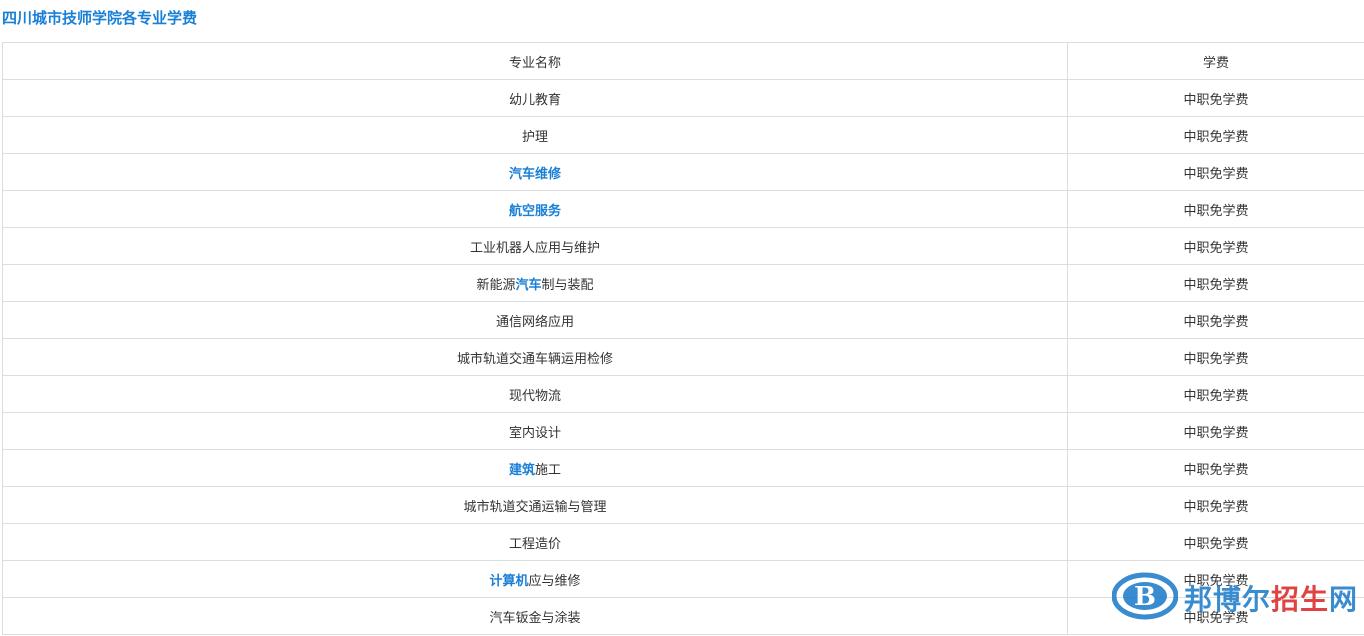 Image resolution: width=1364 pixels, height=636 pixels. I want to click on major-name-cell: 航空服务, so click(535, 209).